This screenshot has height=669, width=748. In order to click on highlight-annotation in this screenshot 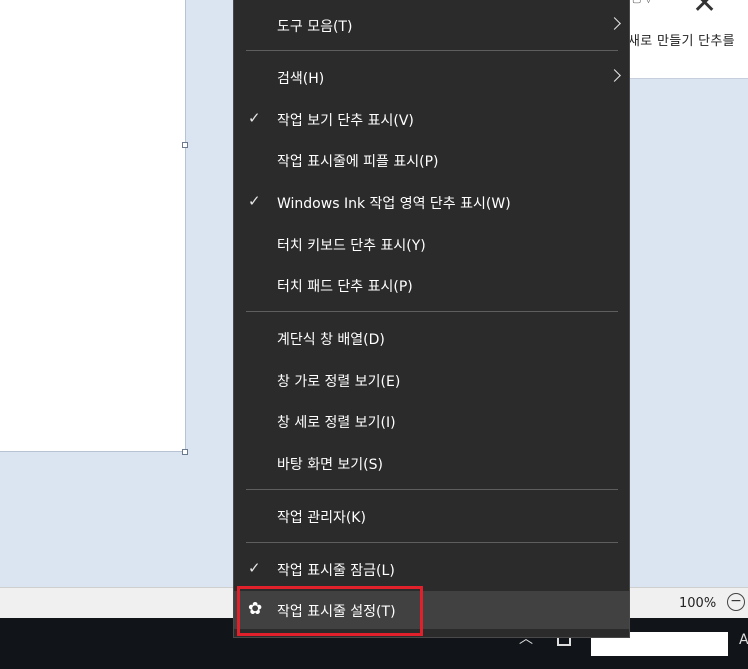, I will do `click(330, 611)`.